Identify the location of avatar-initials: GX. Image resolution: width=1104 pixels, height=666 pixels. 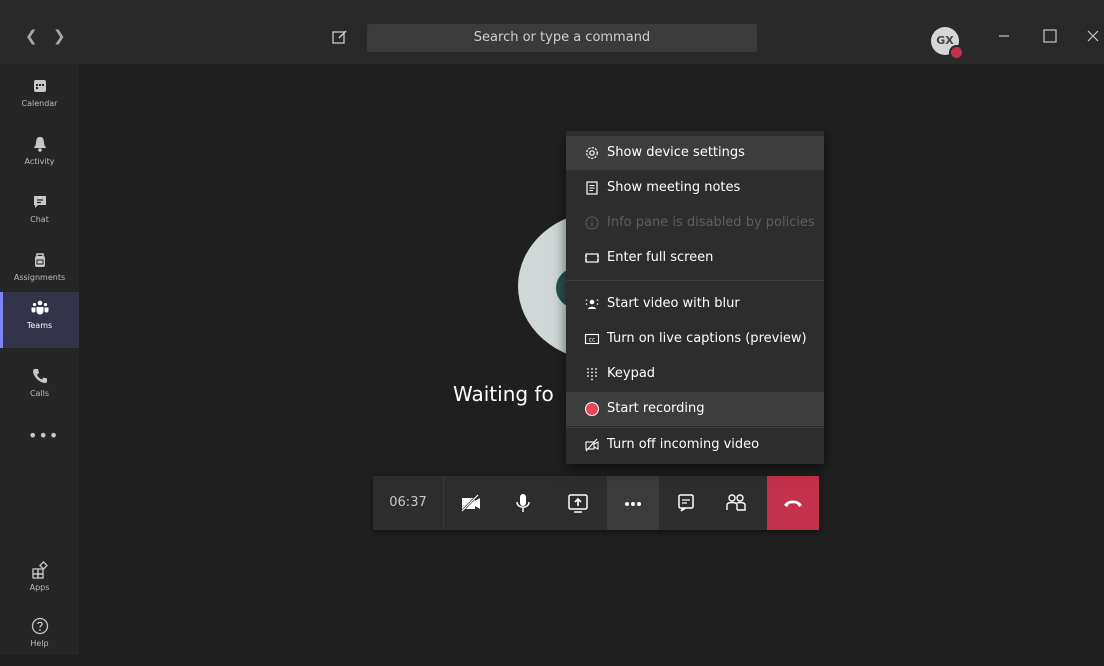
(945, 40).